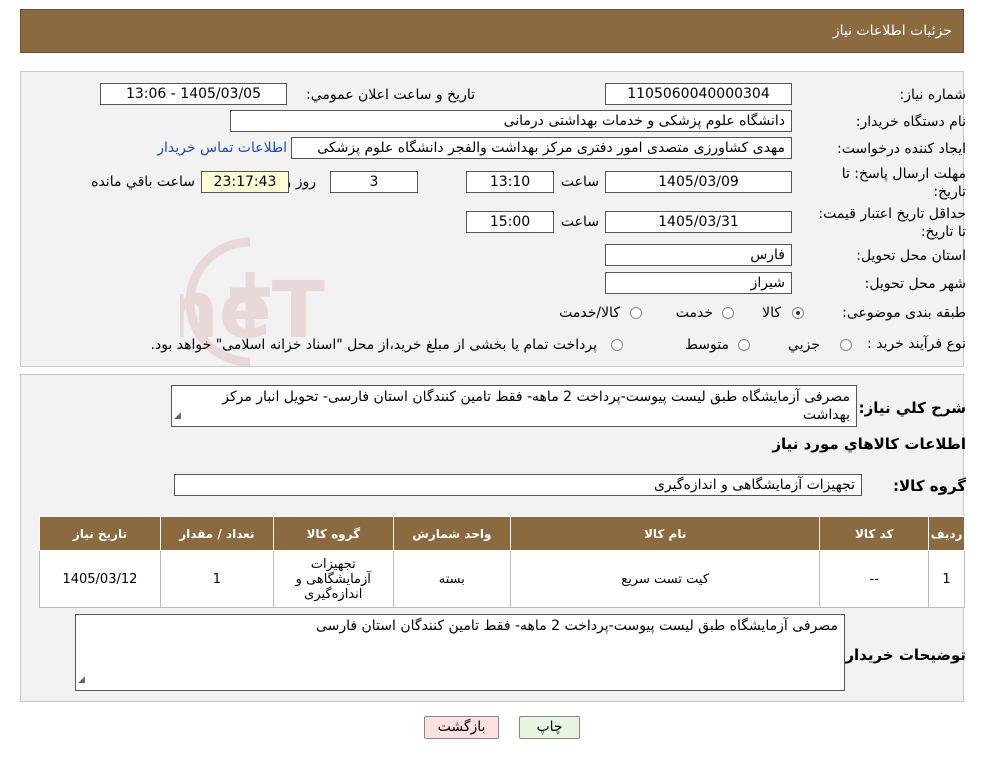 The width and height of the screenshot is (985, 760). Describe the element at coordinates (911, 256) in the screenshot. I see `province-label: استان محل تحویل:` at that location.